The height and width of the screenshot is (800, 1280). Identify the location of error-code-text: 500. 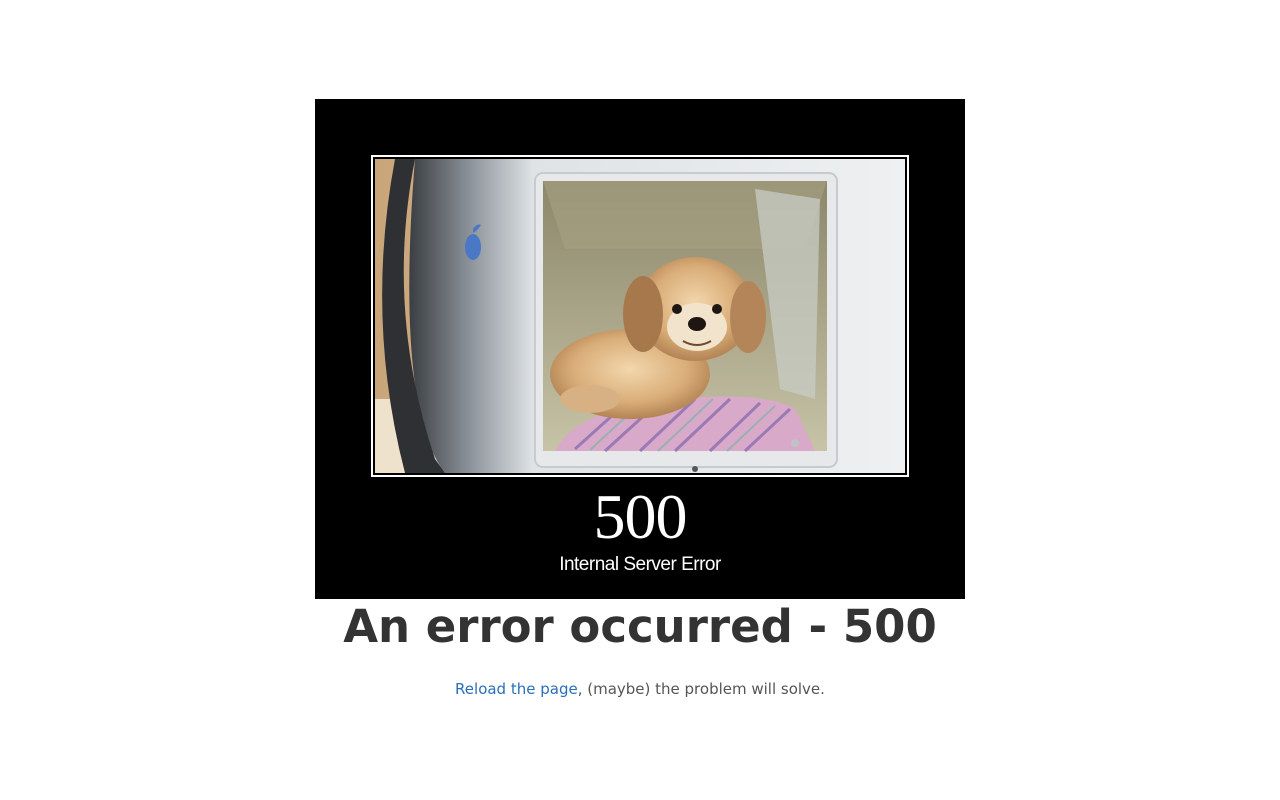
(640, 516).